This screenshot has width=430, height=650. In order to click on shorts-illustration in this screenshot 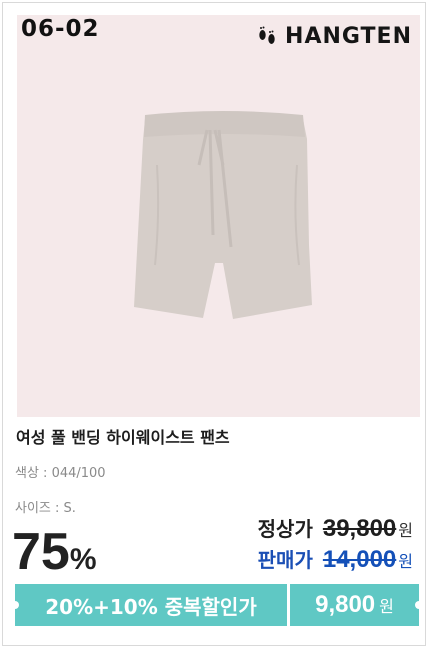, I will do `click(223, 215)`.